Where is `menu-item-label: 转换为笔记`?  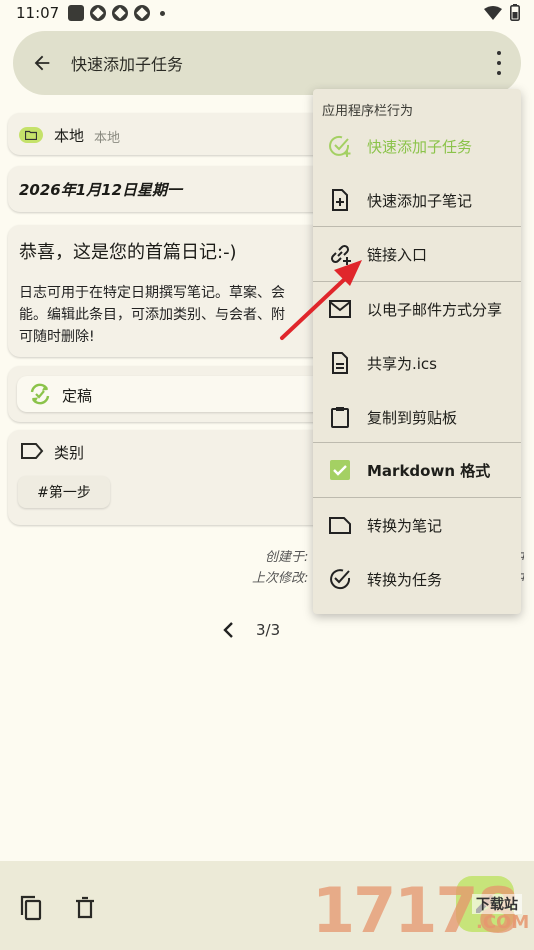
menu-item-label: 转换为笔记 is located at coordinates (405, 526).